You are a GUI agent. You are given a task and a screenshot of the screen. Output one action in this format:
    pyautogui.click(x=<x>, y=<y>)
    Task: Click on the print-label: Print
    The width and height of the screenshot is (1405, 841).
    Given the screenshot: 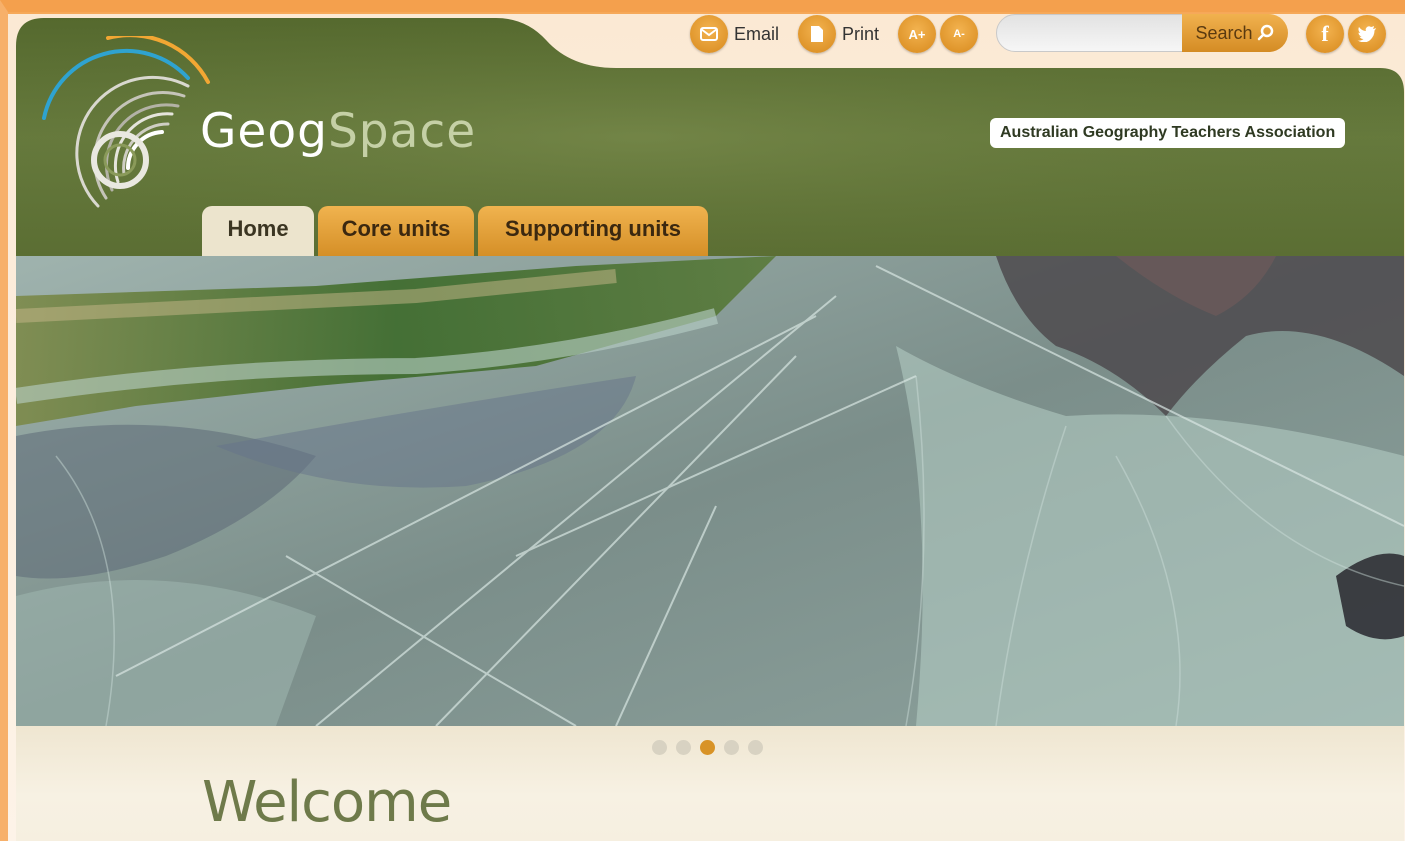 What is the action you would take?
    pyautogui.click(x=861, y=33)
    